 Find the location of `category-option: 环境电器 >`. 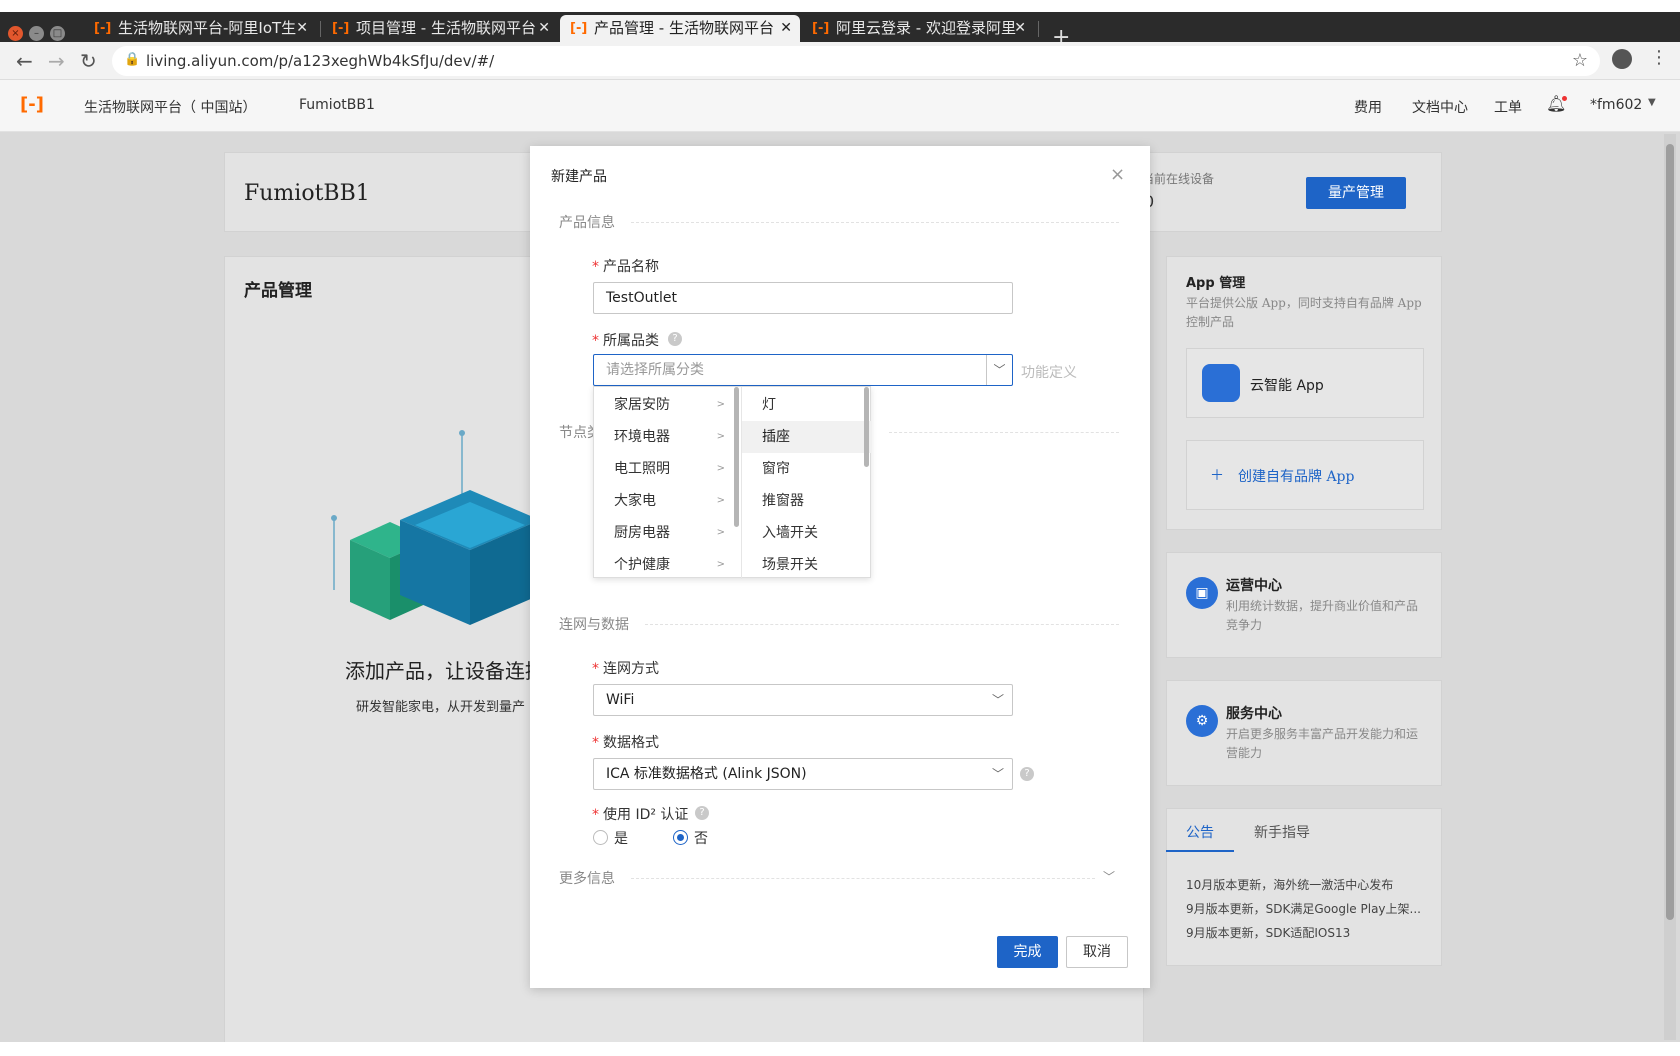

category-option: 环境电器 > is located at coordinates (667, 437).